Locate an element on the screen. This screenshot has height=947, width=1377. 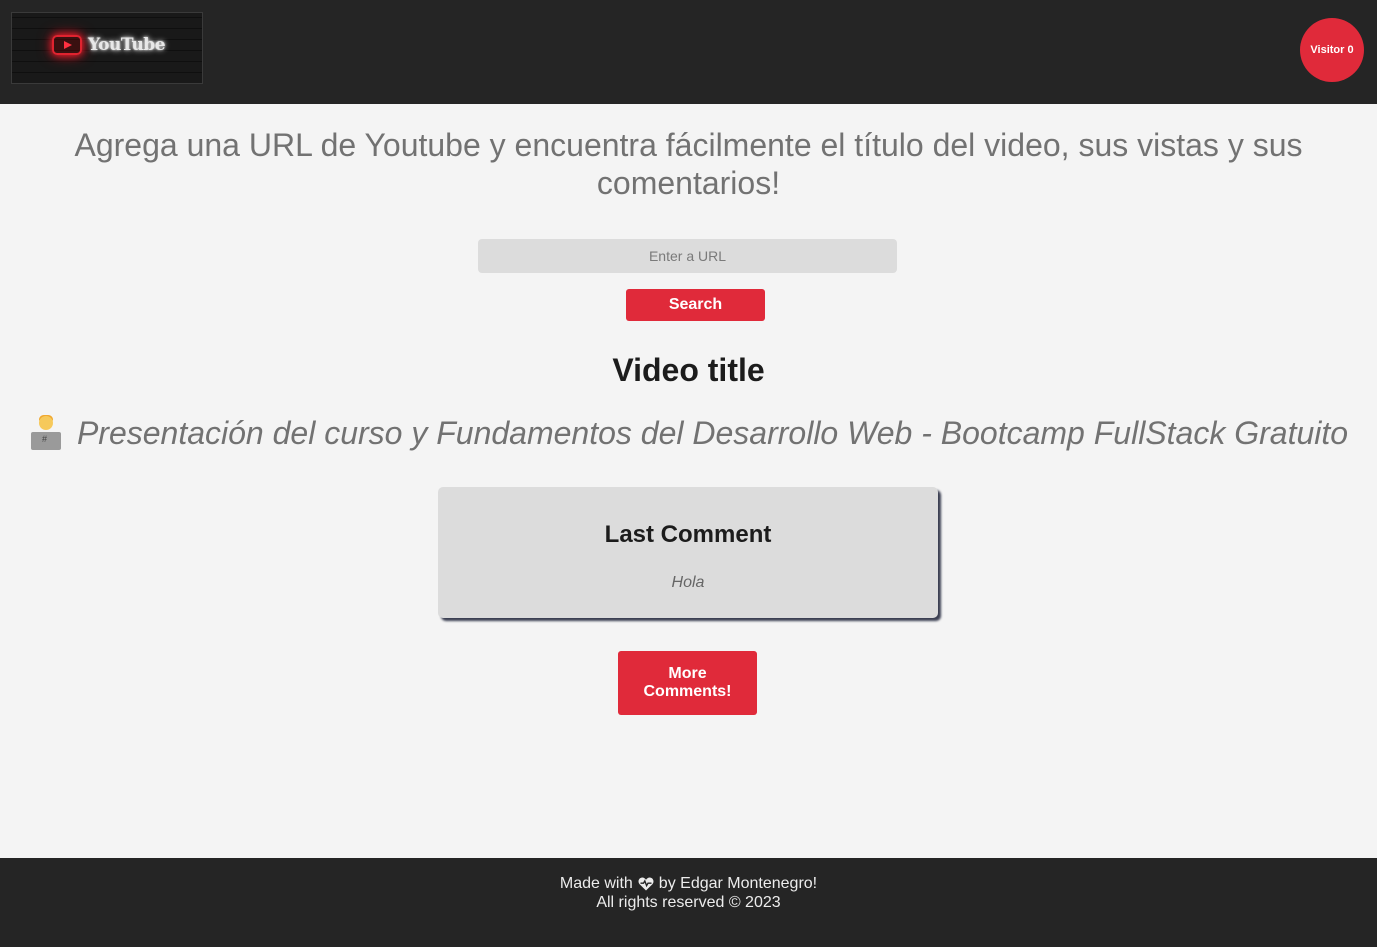
youtube-logo: YouTube is located at coordinates (107, 48).